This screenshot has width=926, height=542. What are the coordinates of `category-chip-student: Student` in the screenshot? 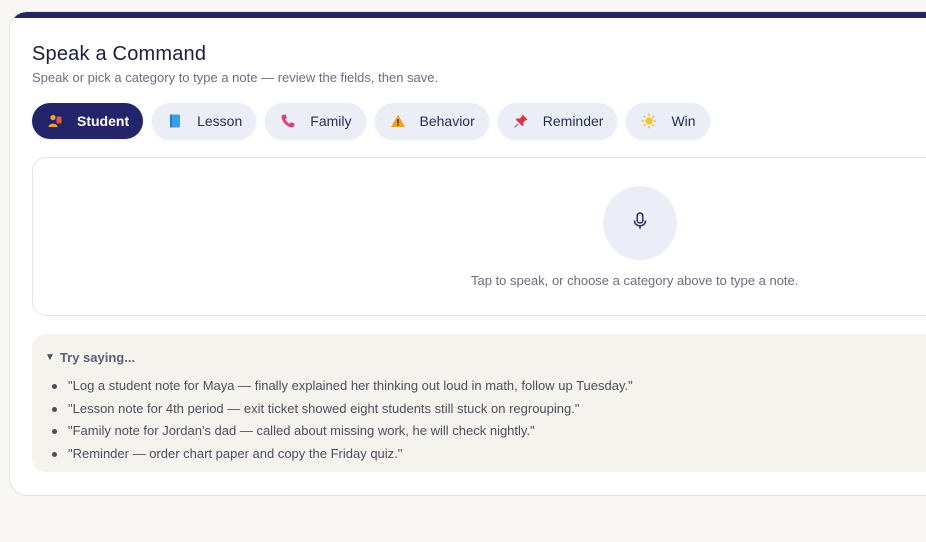 It's located at (88, 121).